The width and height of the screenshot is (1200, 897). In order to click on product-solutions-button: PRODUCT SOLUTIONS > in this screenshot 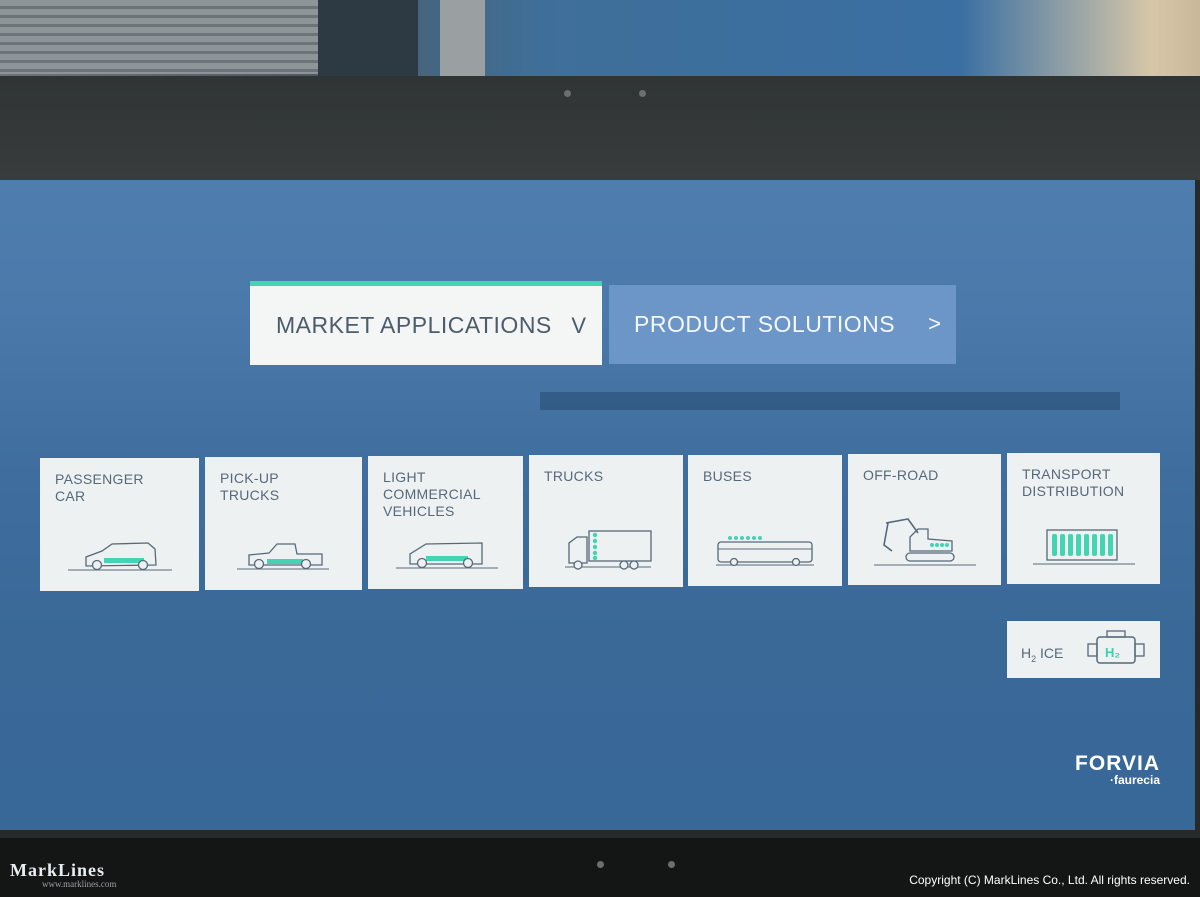, I will do `click(782, 324)`.